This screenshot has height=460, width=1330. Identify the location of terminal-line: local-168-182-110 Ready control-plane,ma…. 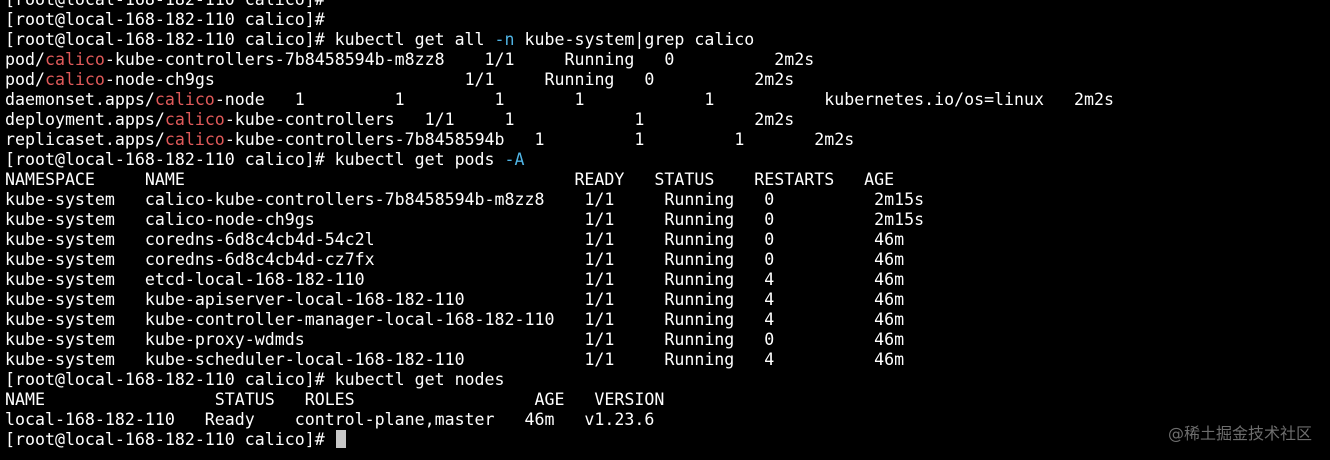
(667, 420).